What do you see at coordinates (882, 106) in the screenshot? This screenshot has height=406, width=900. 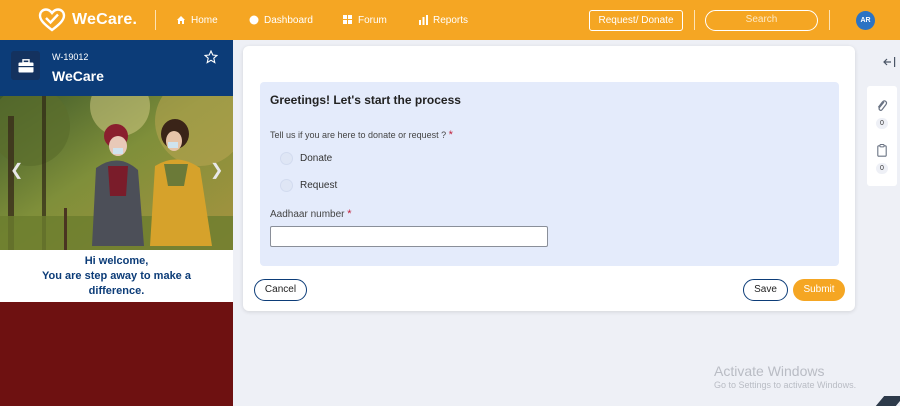 I see `attachment-icon` at bounding box center [882, 106].